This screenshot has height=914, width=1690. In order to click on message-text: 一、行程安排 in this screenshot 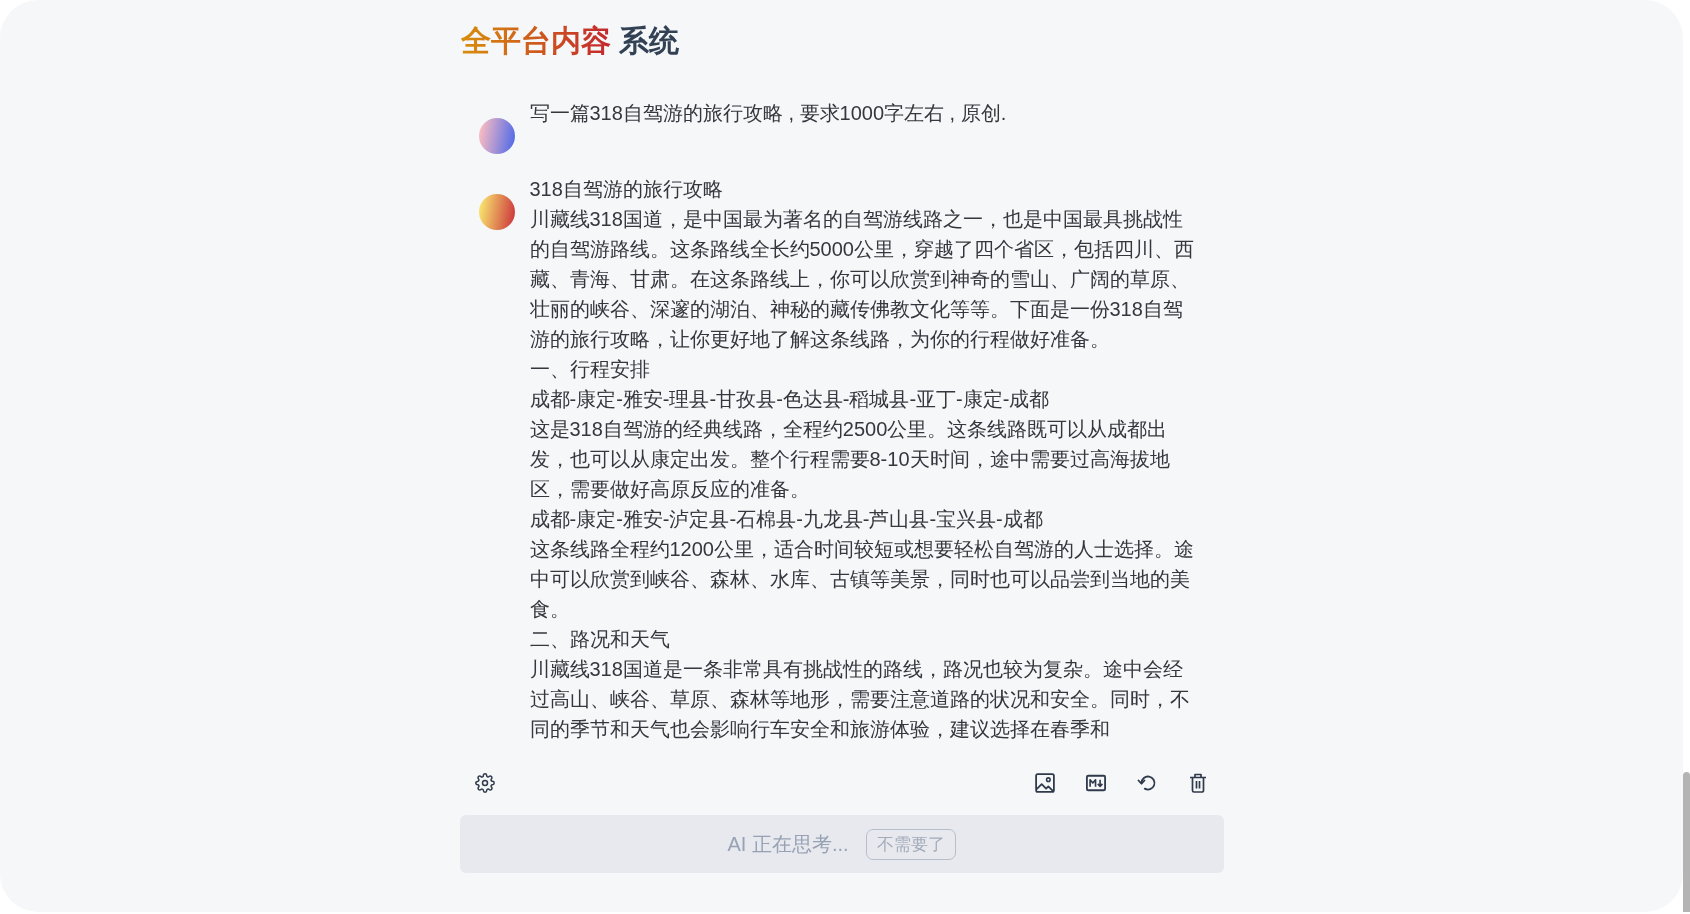, I will do `click(590, 369)`.